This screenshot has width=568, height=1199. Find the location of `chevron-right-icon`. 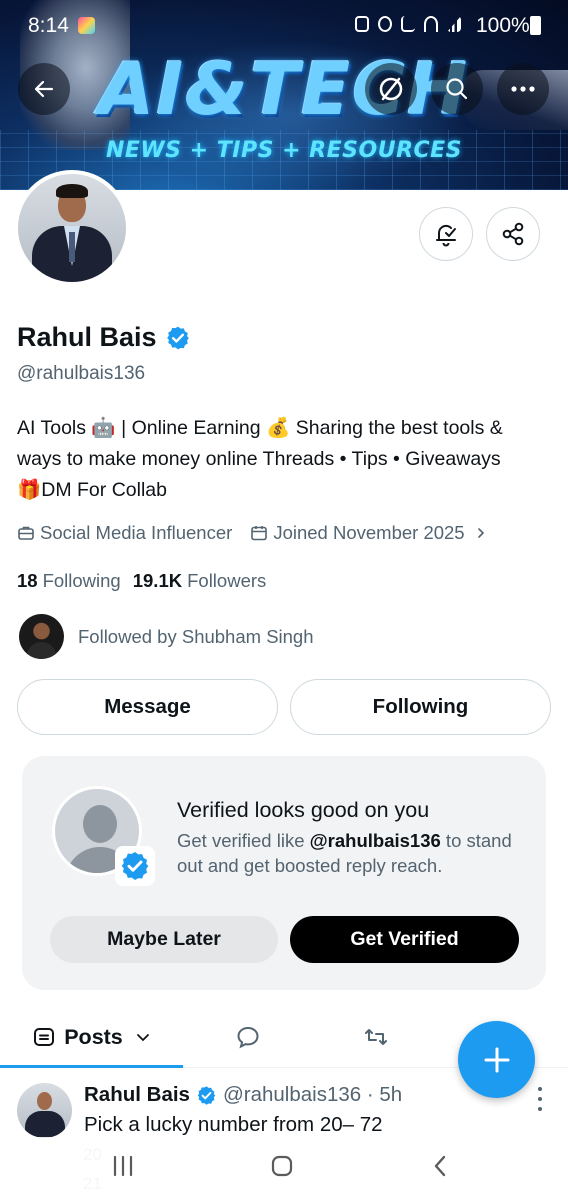

chevron-right-icon is located at coordinates (480, 533).